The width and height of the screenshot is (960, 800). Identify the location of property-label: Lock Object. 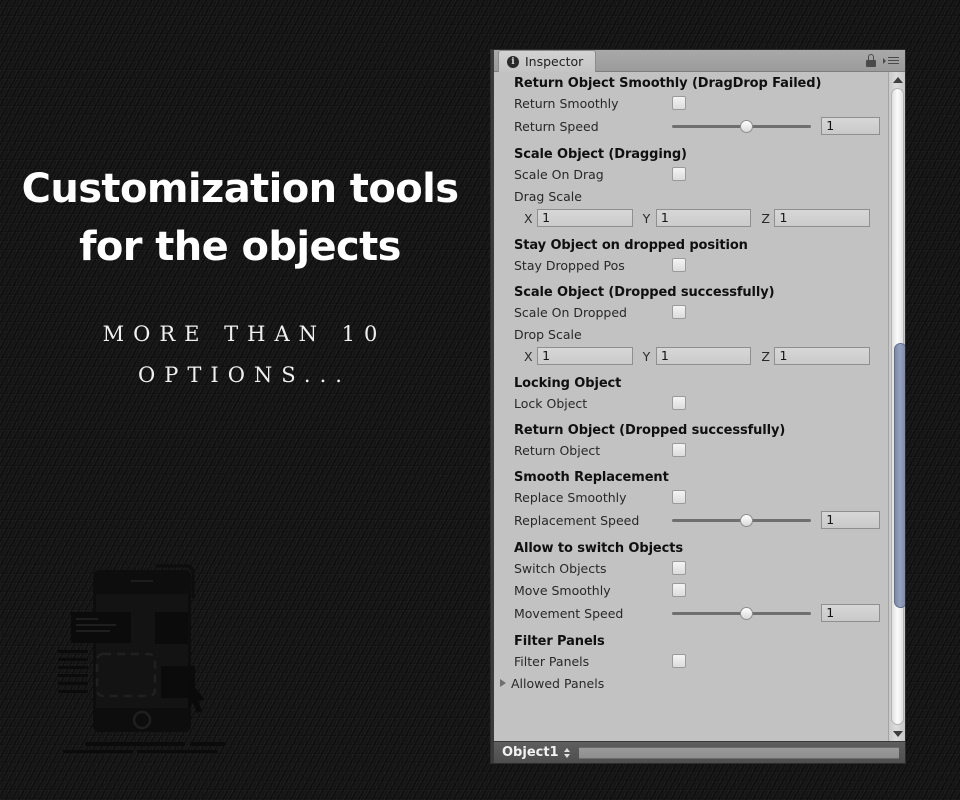
(551, 403).